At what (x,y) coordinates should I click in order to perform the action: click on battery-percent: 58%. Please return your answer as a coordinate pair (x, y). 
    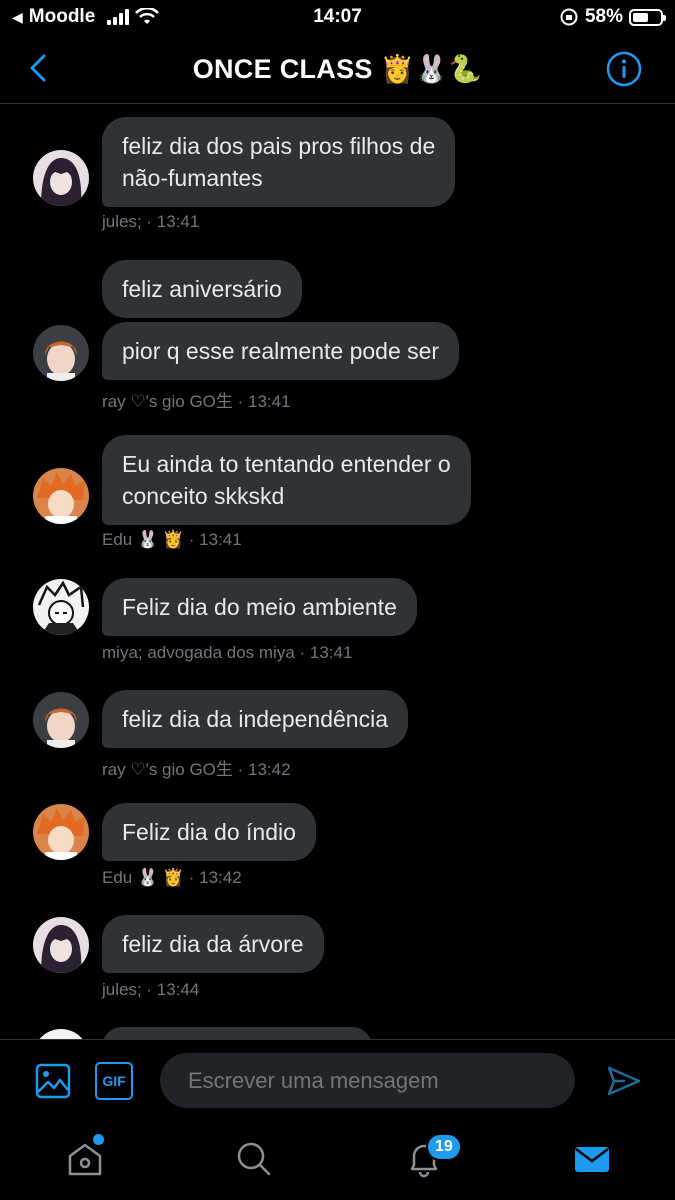
    Looking at the image, I should click on (603, 16).